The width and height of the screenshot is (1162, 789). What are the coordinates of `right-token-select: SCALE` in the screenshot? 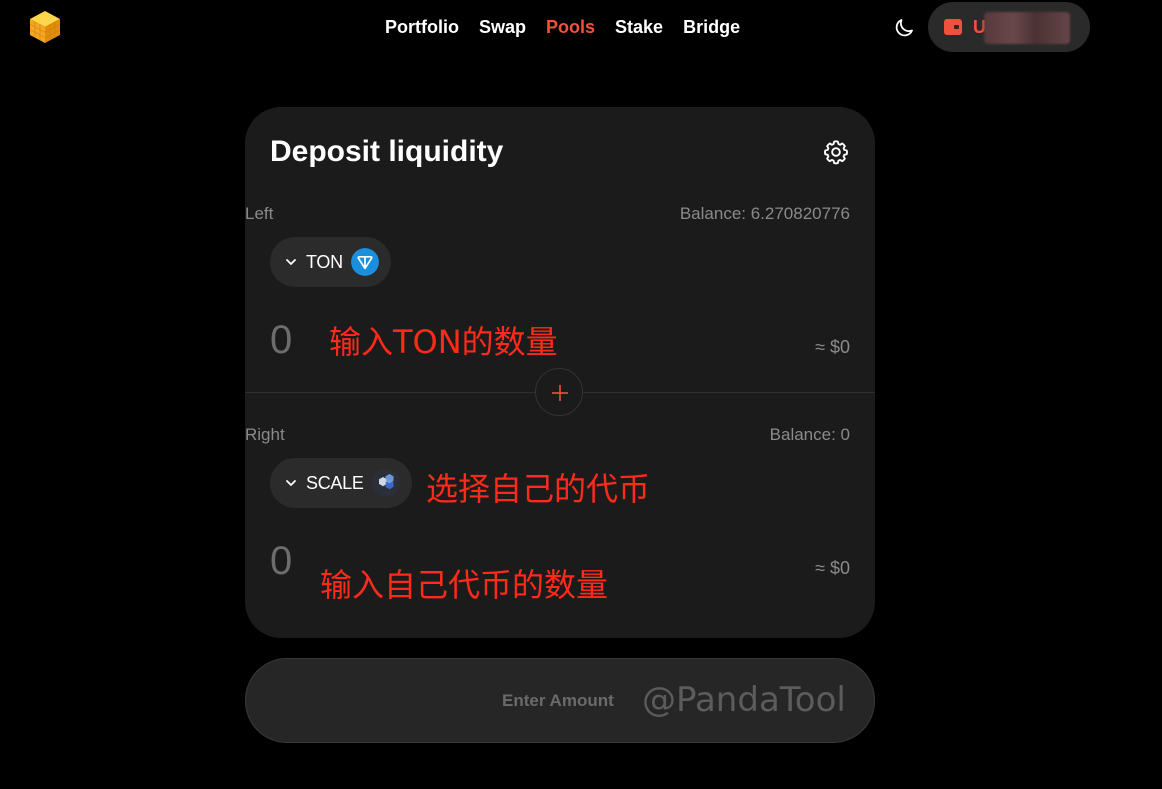 It's located at (341, 483).